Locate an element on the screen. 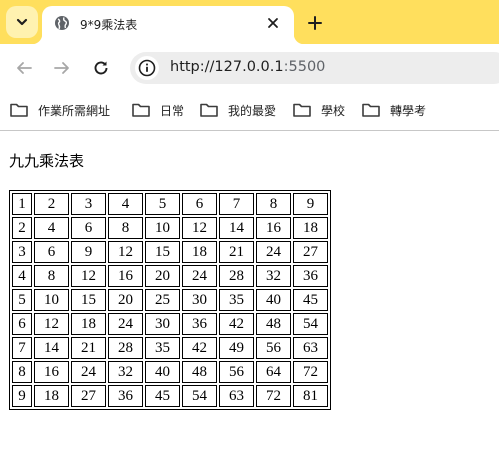 This screenshot has width=499, height=470. table-cell: 56 is located at coordinates (236, 372).